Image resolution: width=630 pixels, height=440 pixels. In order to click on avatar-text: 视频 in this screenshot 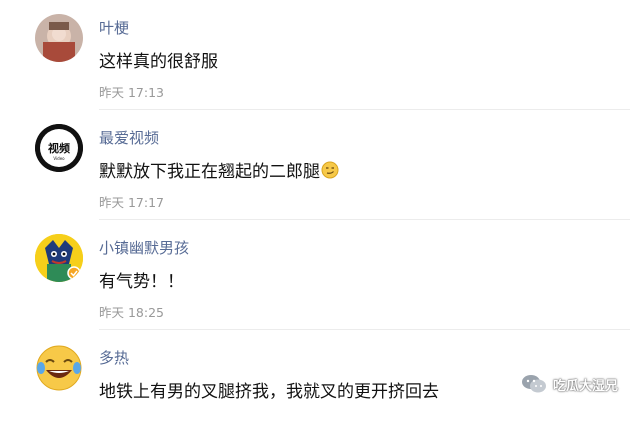, I will do `click(59, 148)`.